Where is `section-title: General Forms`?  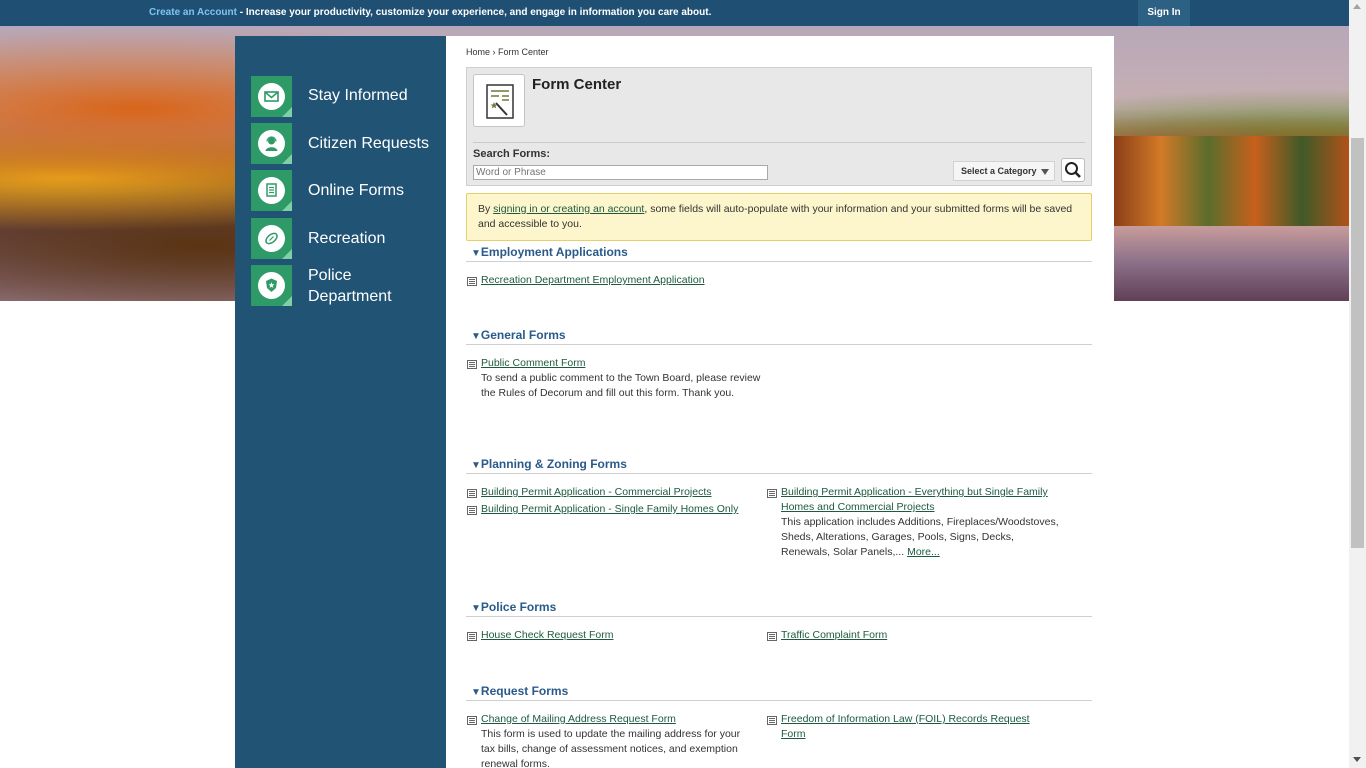 section-title: General Forms is located at coordinates (523, 335).